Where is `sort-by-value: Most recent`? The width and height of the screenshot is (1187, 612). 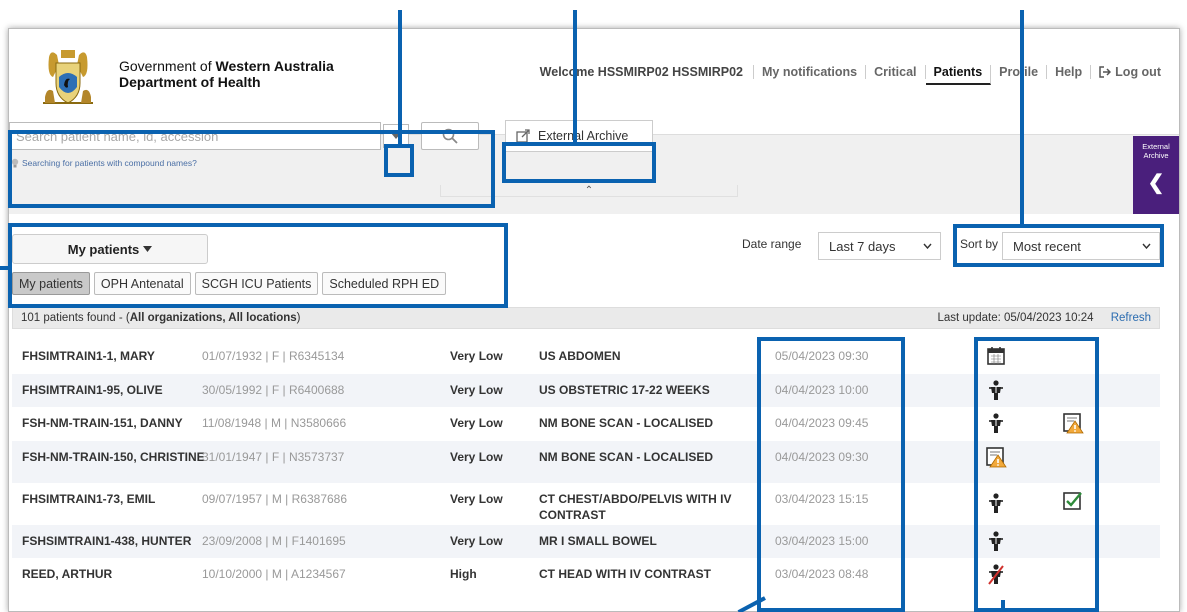
sort-by-value: Most recent is located at coordinates (1047, 246).